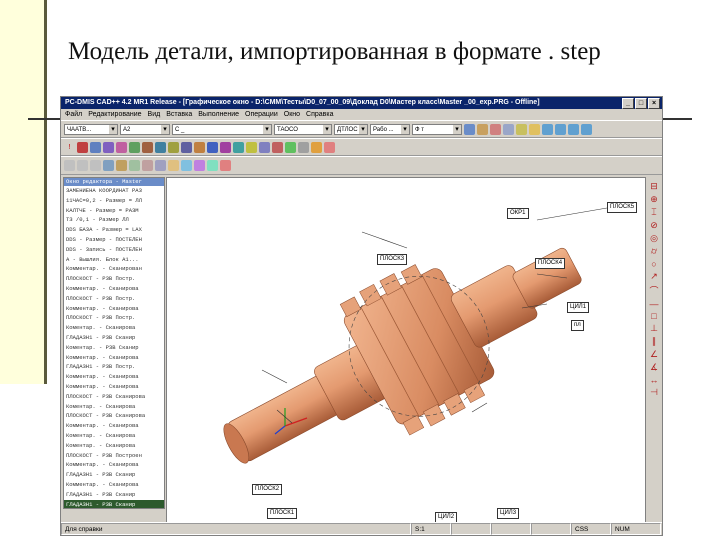 This screenshot has height=540, width=720. Describe the element at coordinates (654, 276) in the screenshot. I see `runout-icon: ↗` at that location.